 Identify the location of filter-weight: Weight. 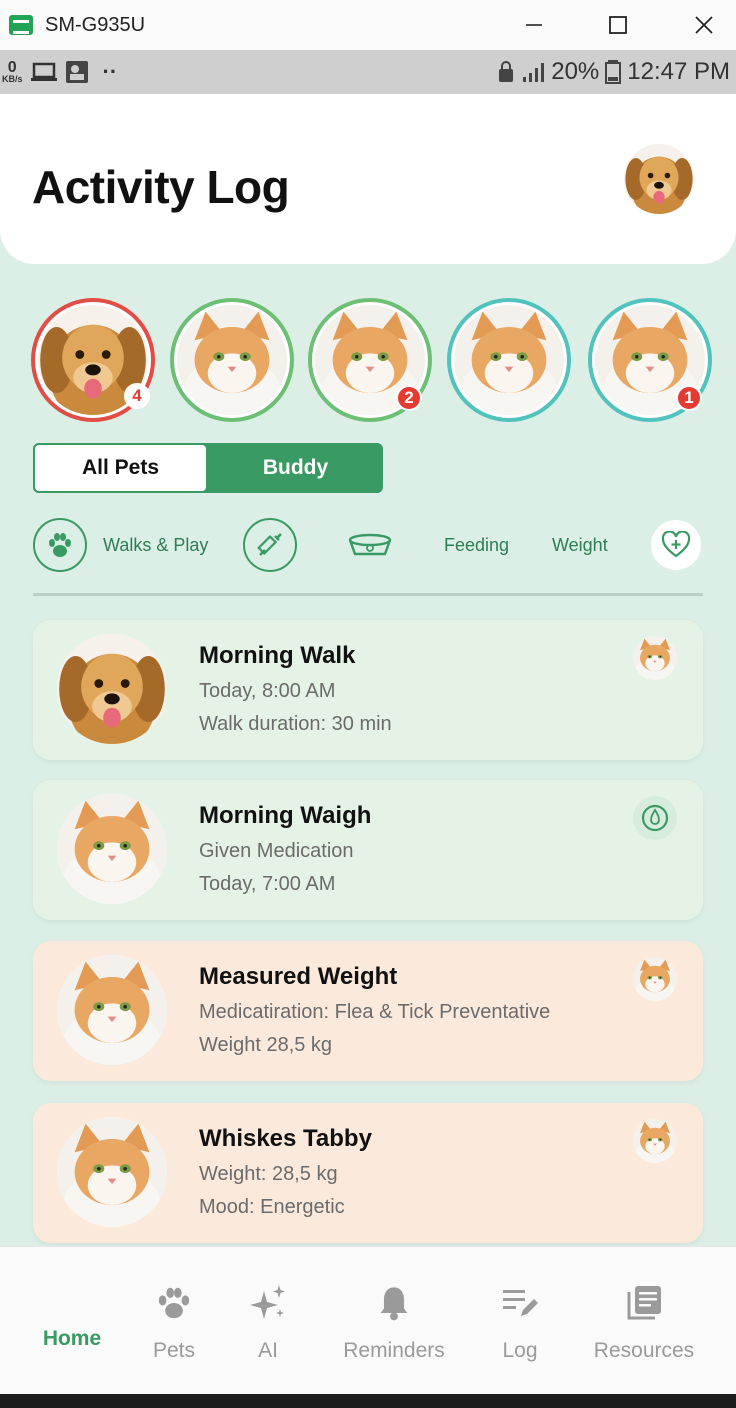
(580, 545).